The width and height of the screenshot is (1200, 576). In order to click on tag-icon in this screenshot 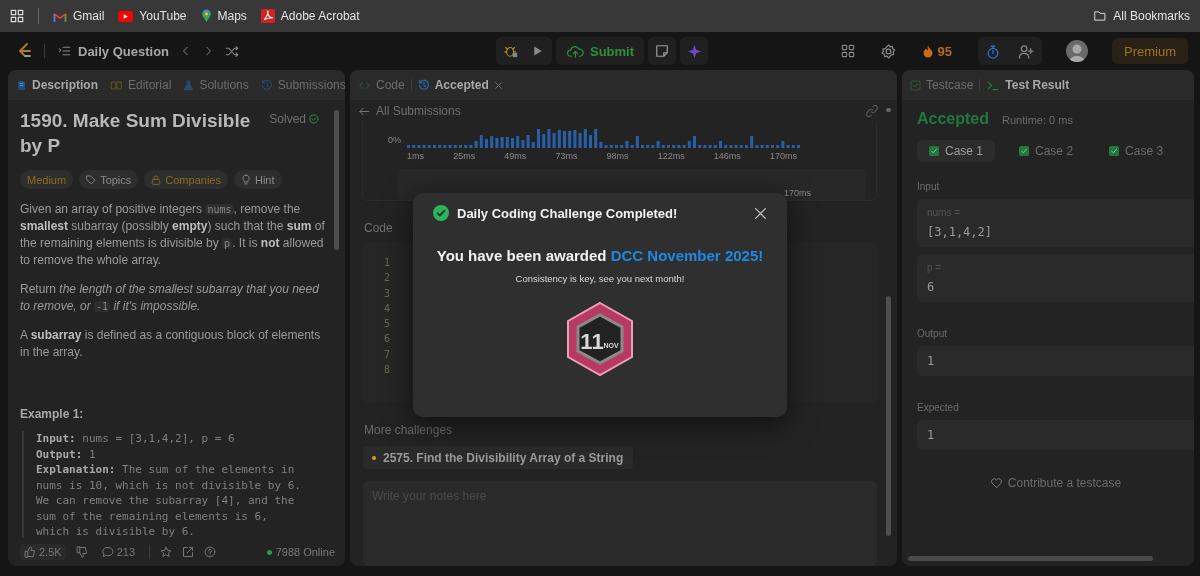, I will do `click(91, 179)`.